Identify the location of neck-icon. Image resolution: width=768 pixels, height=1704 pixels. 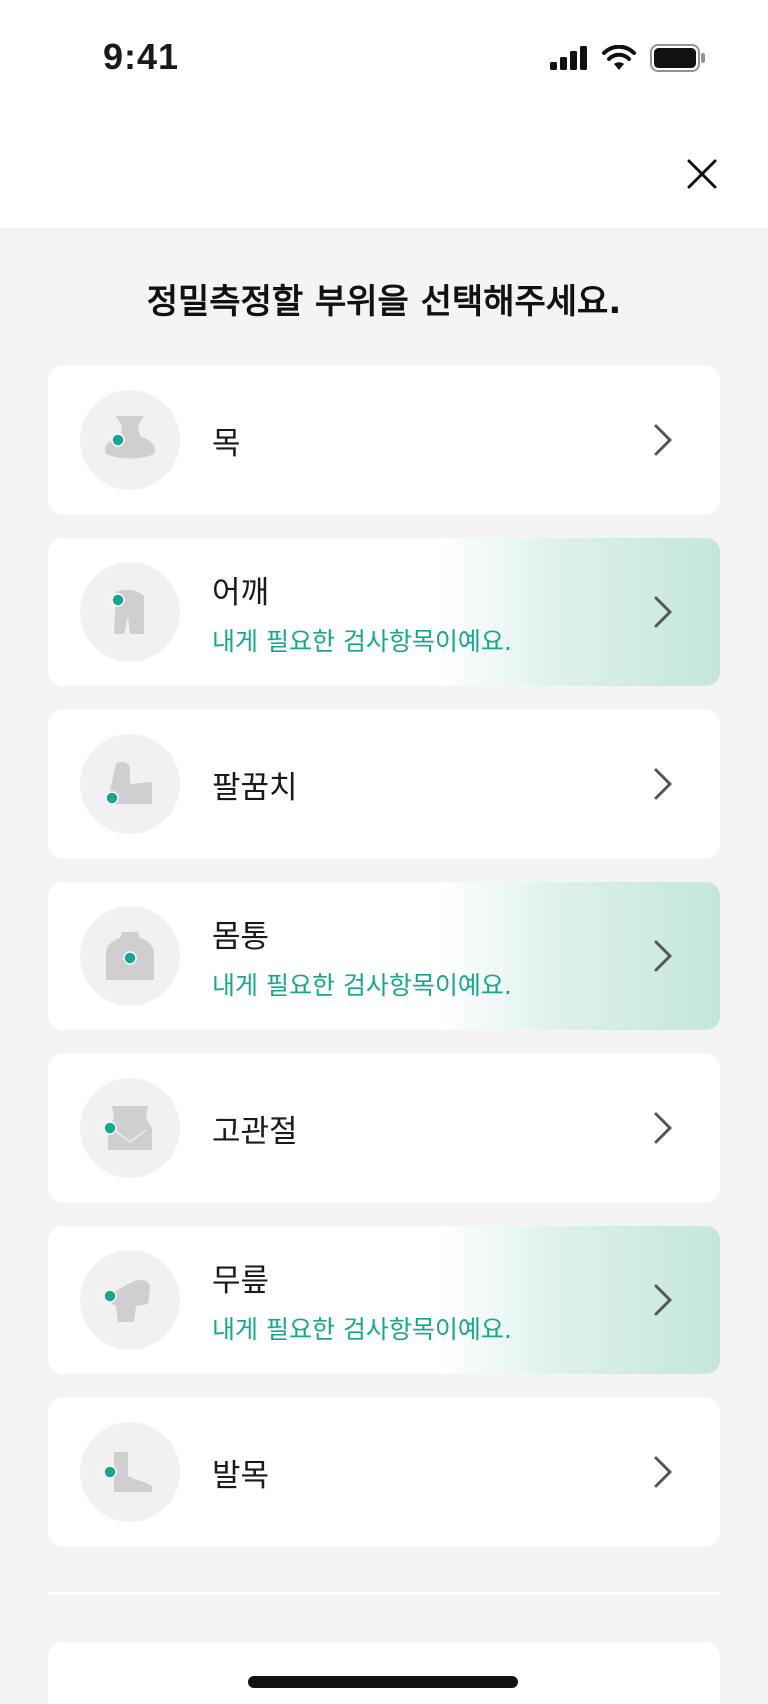
(130, 440).